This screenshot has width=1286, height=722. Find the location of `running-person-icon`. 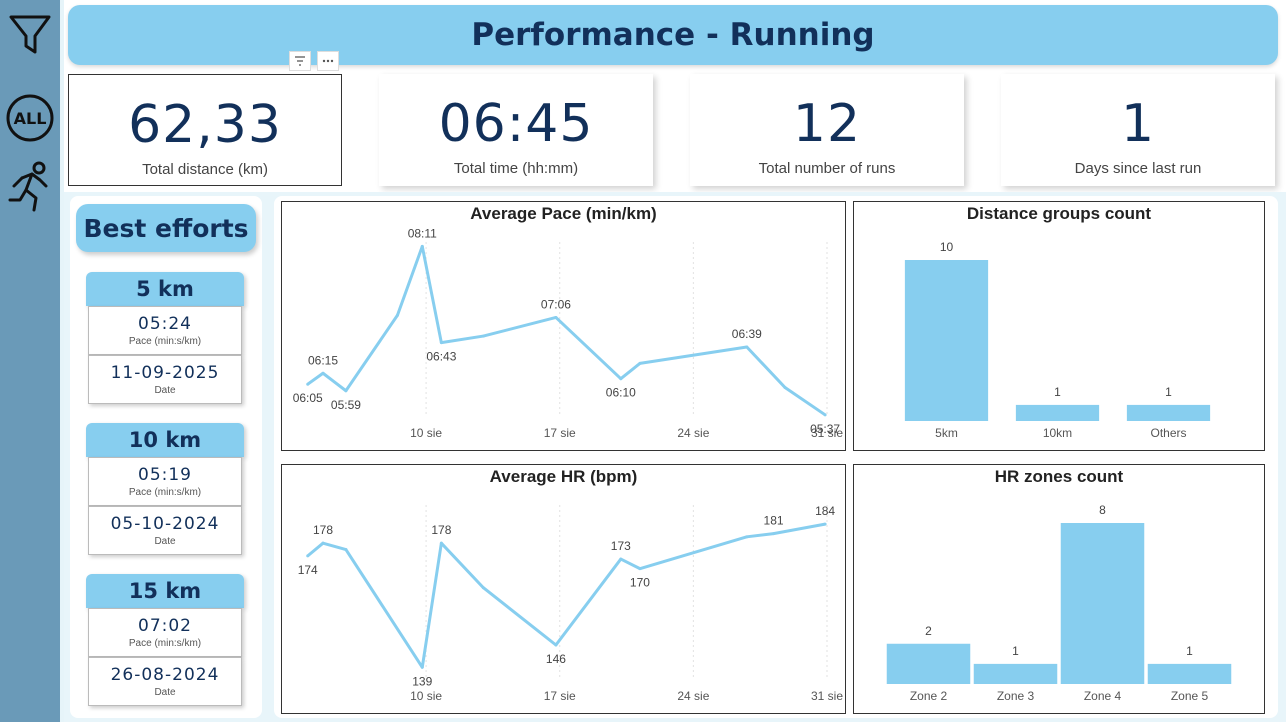

running-person-icon is located at coordinates (30, 186).